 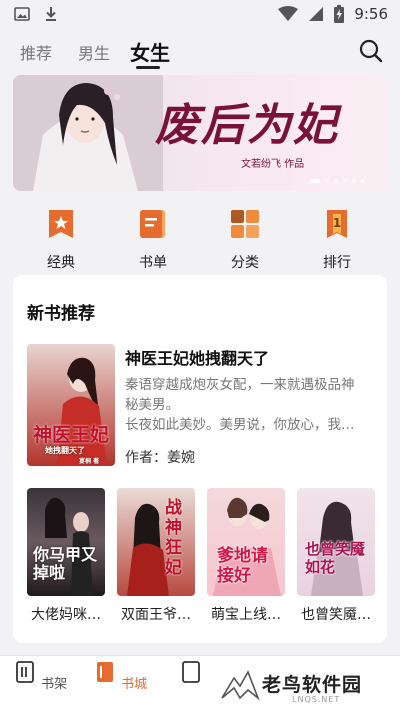 I want to click on book-cover-title: 你马甲又掉啦, so click(x=65, y=563).